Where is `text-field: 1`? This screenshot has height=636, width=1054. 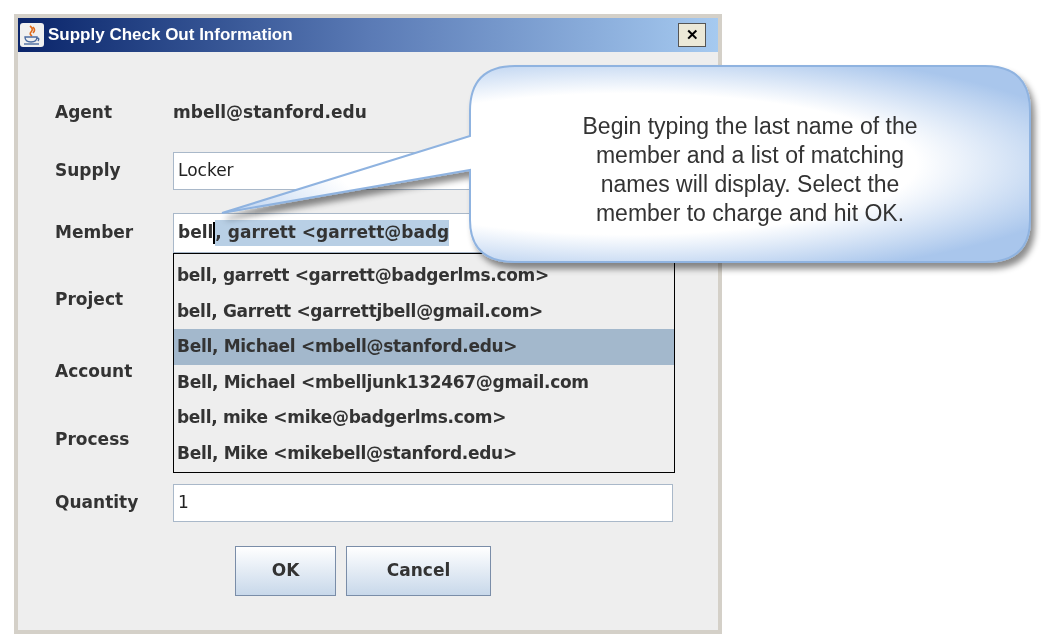 text-field: 1 is located at coordinates (423, 503).